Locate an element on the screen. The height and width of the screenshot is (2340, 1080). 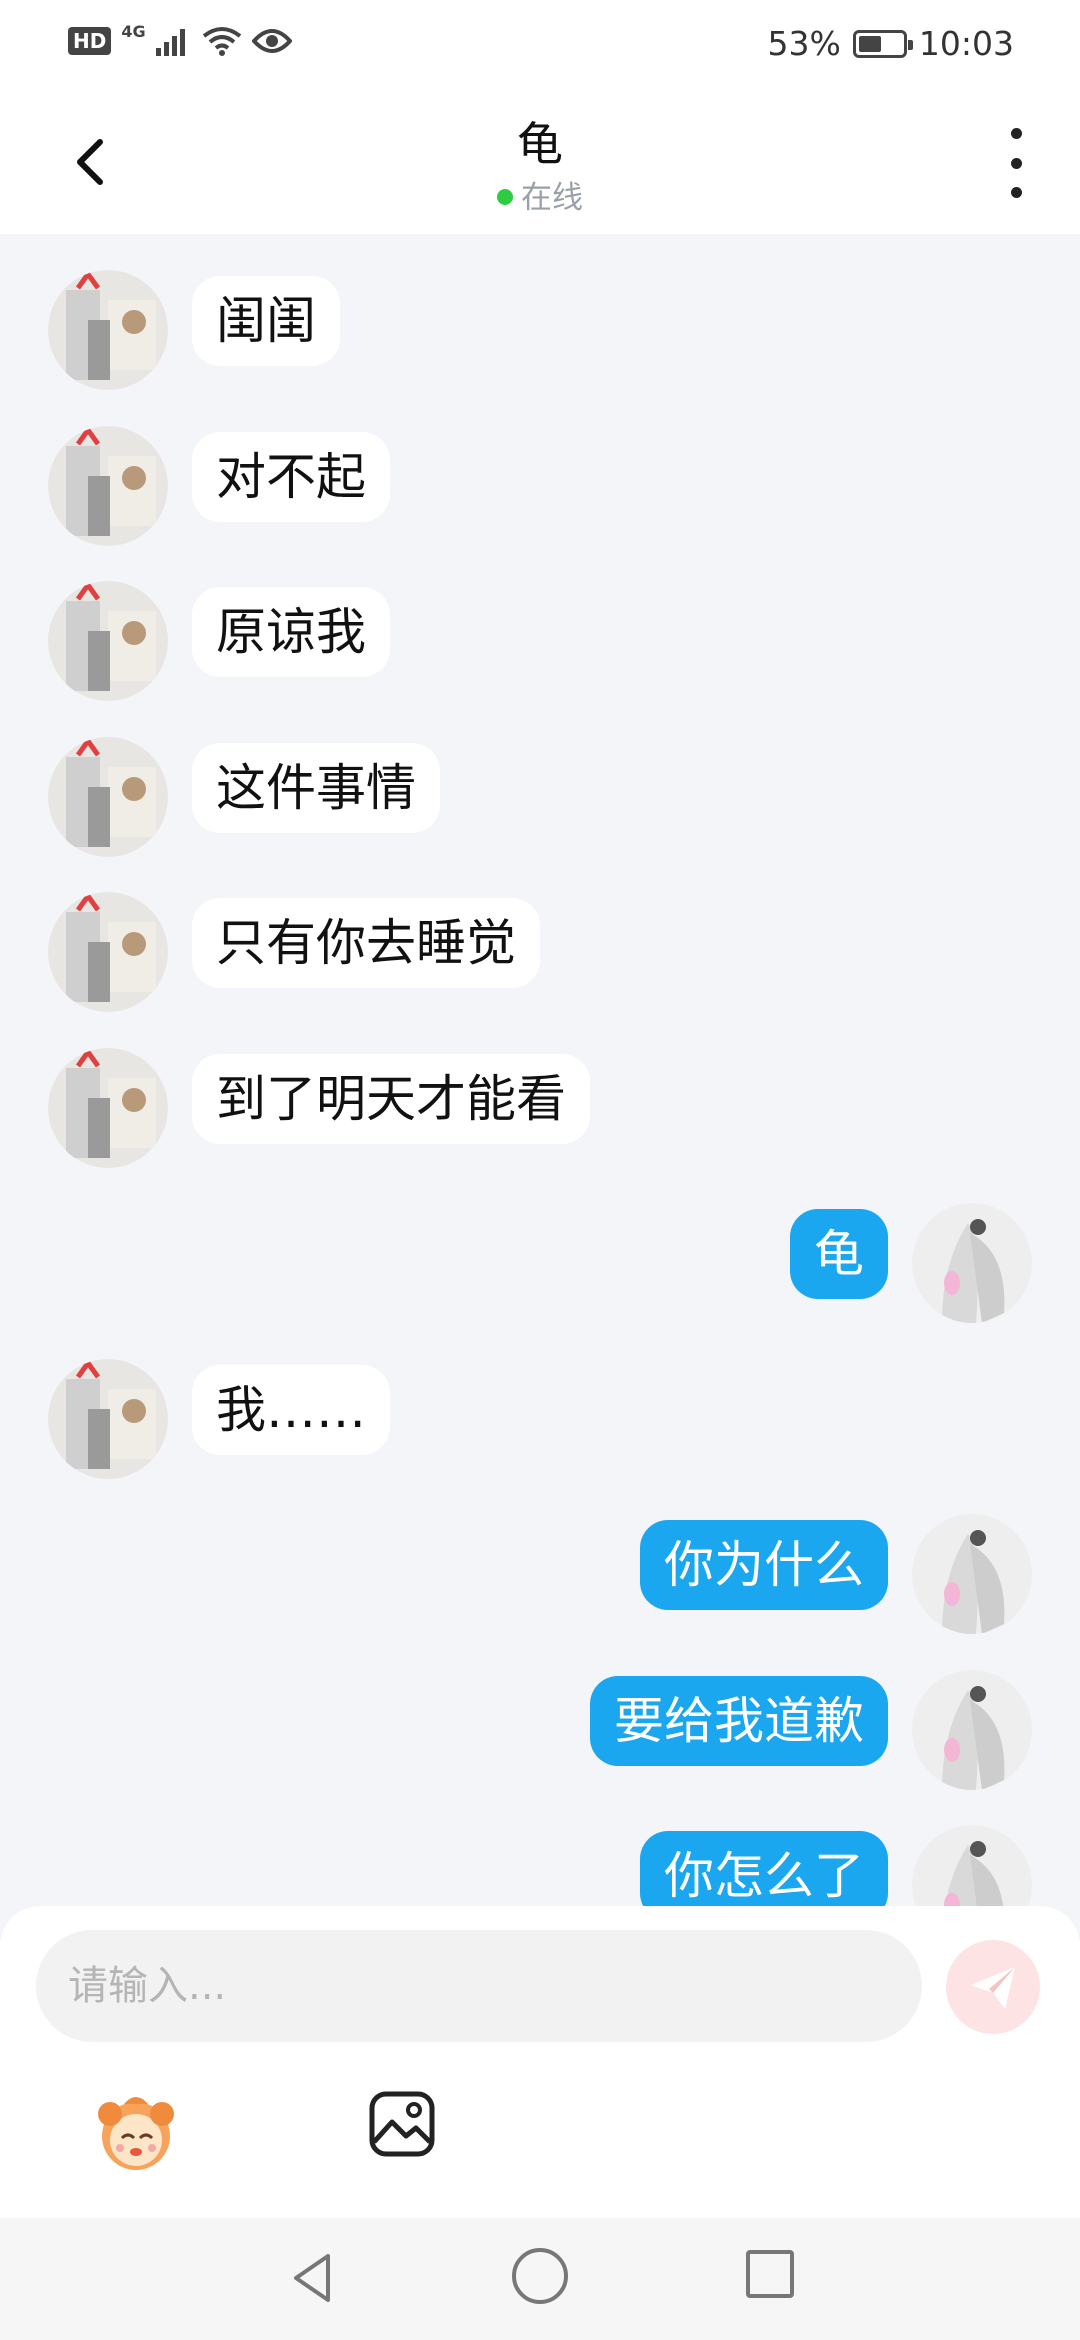
message-bubble: 原谅我 is located at coordinates (291, 632).